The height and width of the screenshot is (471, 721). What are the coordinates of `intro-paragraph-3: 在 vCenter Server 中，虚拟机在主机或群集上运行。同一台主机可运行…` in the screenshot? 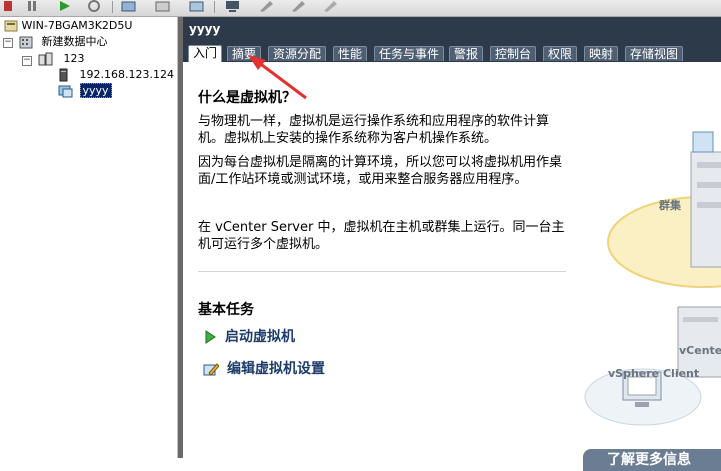 It's located at (381, 236).